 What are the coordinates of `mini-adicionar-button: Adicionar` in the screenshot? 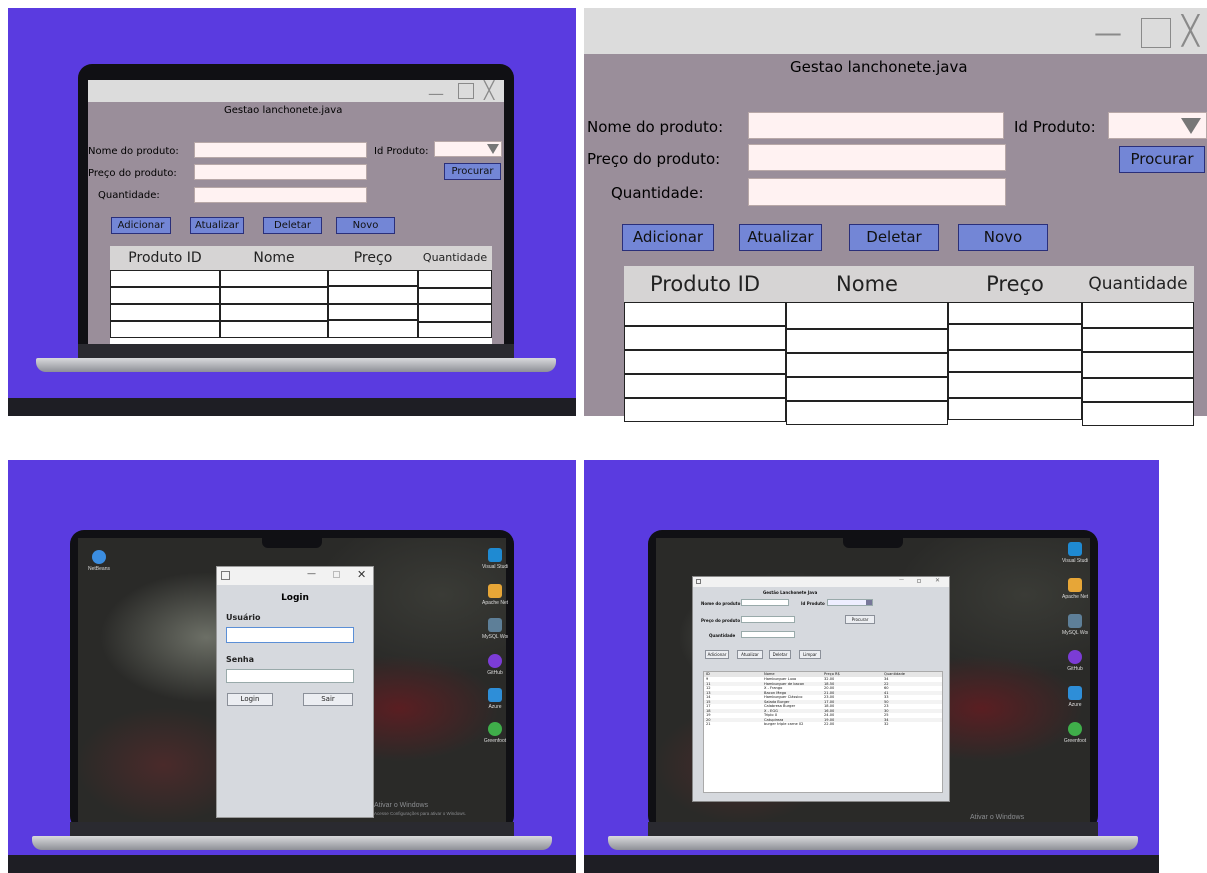 It's located at (717, 654).